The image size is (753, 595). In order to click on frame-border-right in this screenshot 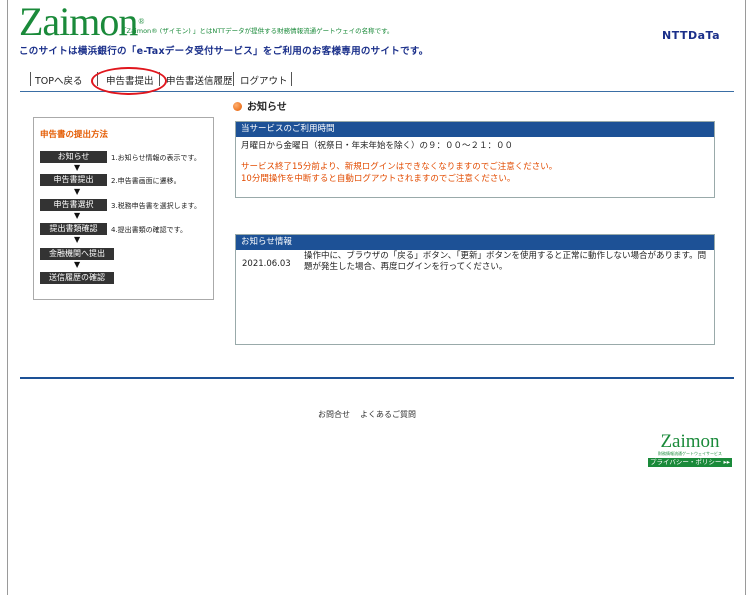, I will do `click(745, 297)`.